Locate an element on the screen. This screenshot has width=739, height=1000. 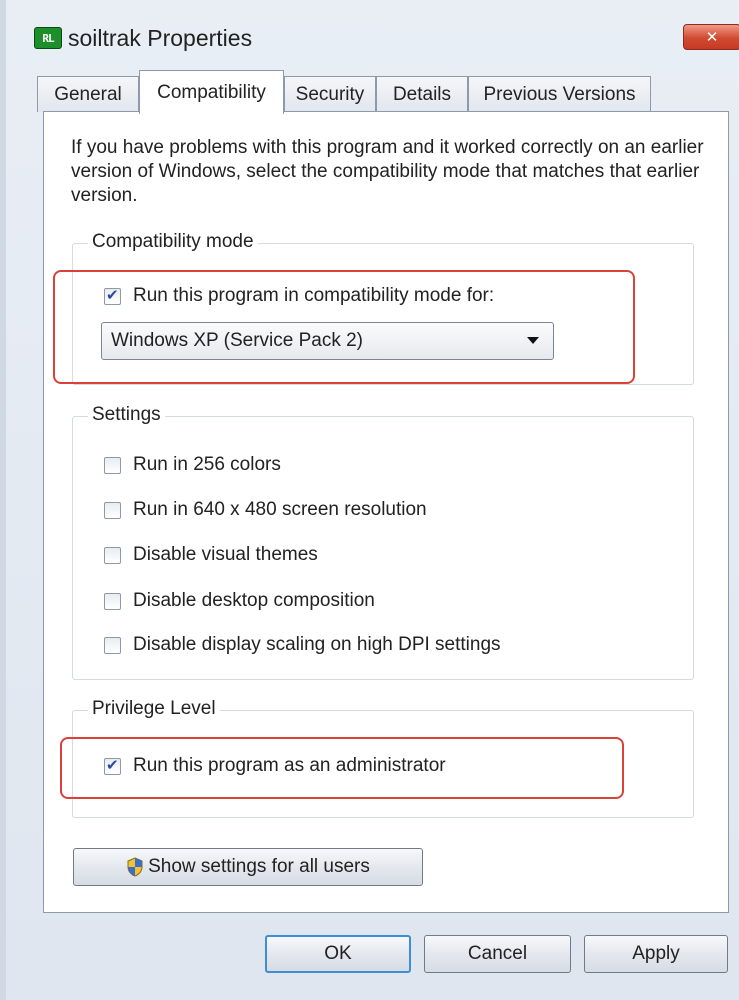
tab-details: Details is located at coordinates (422, 94).